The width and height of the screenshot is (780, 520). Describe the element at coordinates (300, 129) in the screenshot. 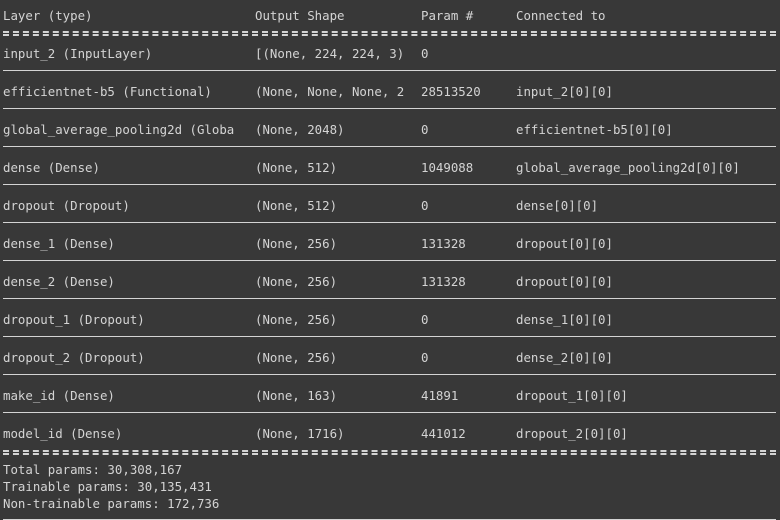

I see `layer-output-shape: (None, 2048)` at that location.